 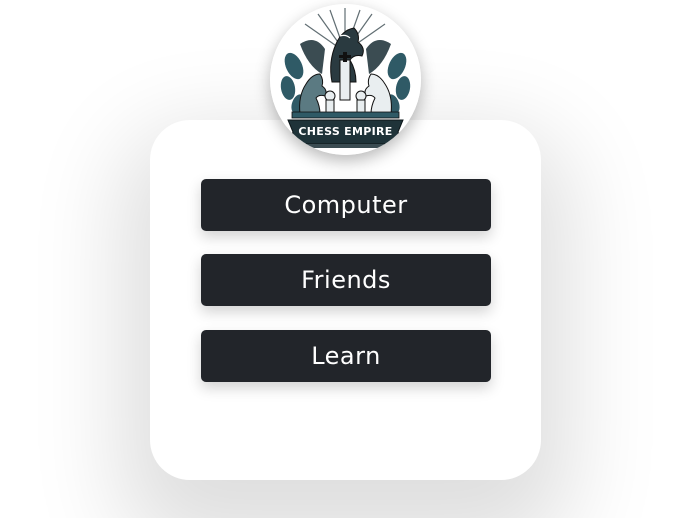 What do you see at coordinates (345, 131) in the screenshot?
I see `logo-wordmark: CHESS EMPIRE` at bounding box center [345, 131].